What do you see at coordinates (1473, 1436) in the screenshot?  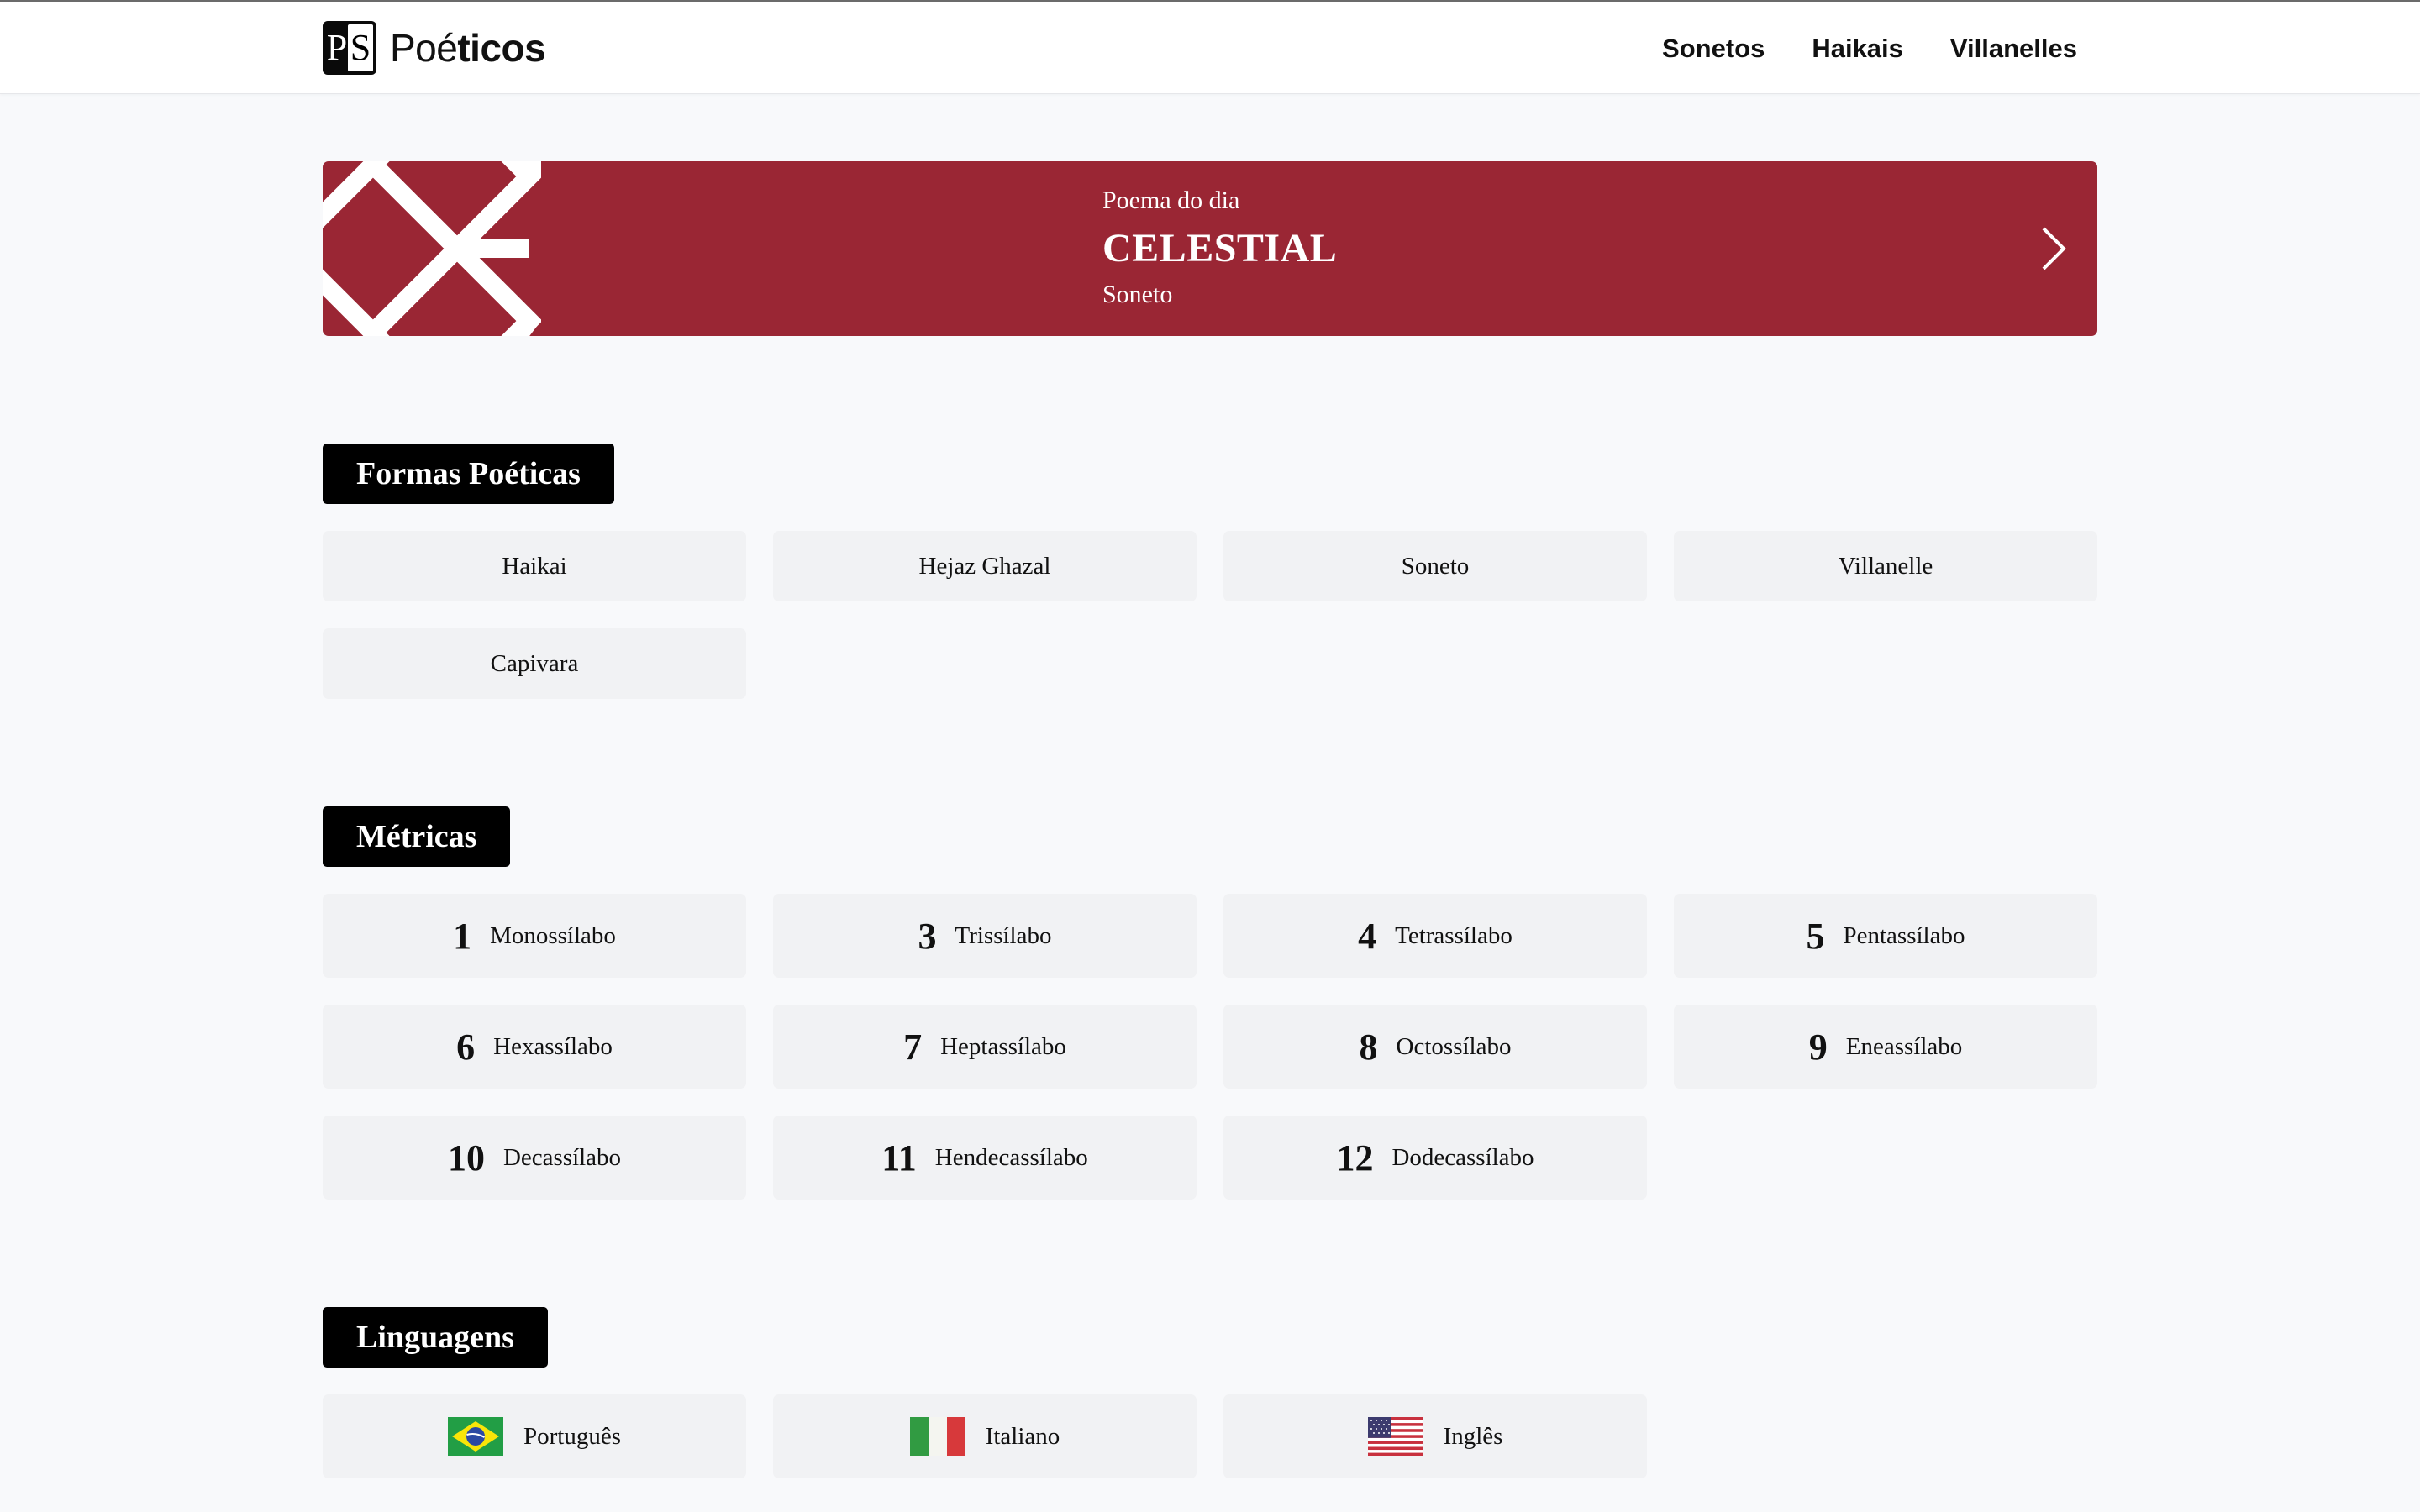 I see `language-label: Inglês` at bounding box center [1473, 1436].